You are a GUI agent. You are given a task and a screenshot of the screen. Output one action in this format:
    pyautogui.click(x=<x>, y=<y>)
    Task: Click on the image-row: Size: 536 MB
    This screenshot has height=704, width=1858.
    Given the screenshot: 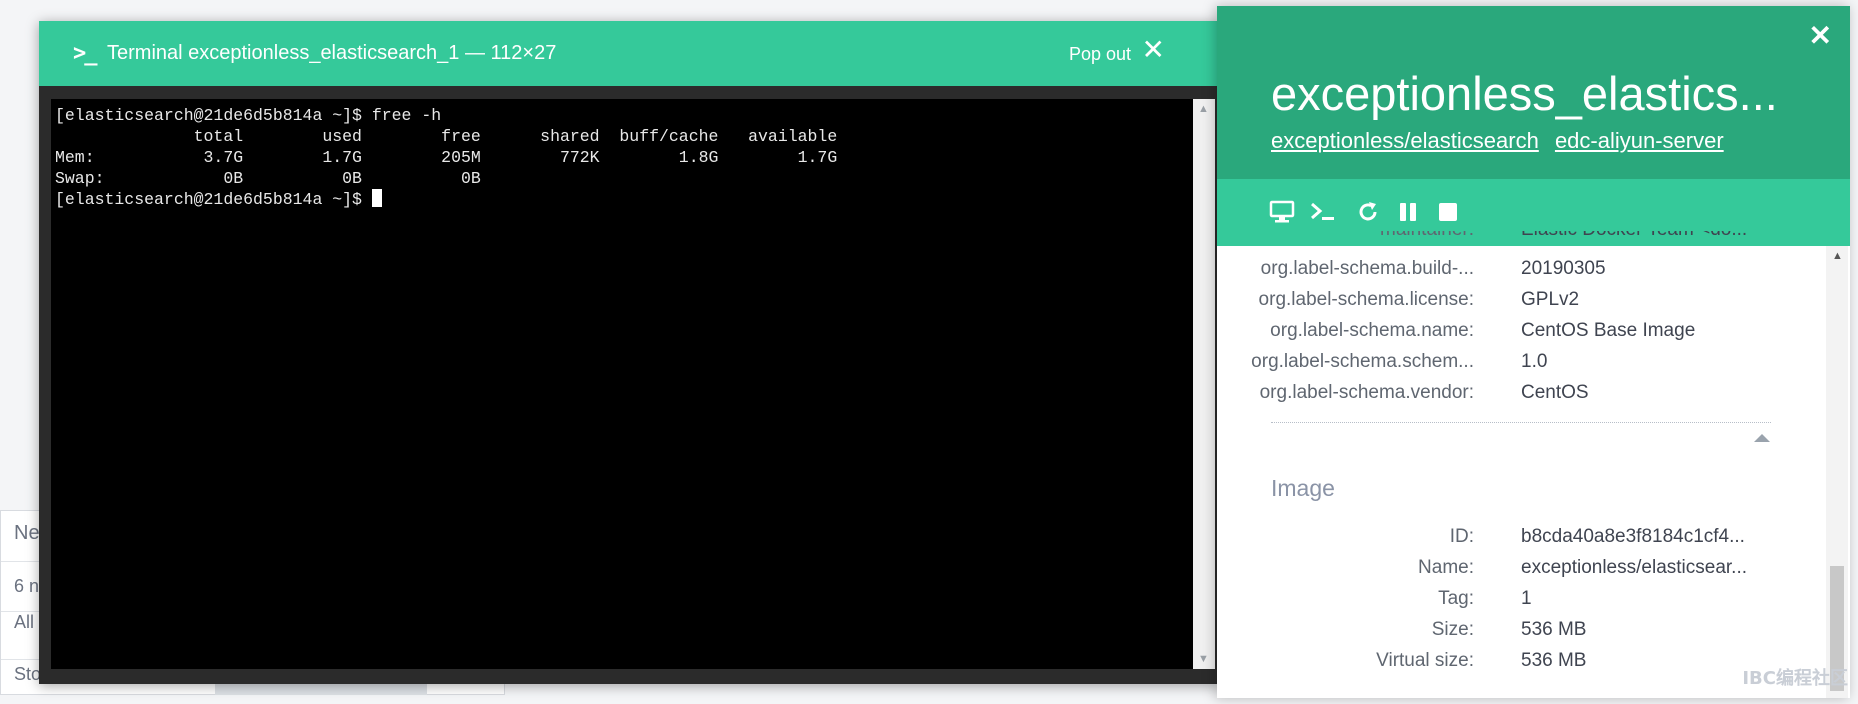 What is the action you would take?
    pyautogui.click(x=1521, y=632)
    